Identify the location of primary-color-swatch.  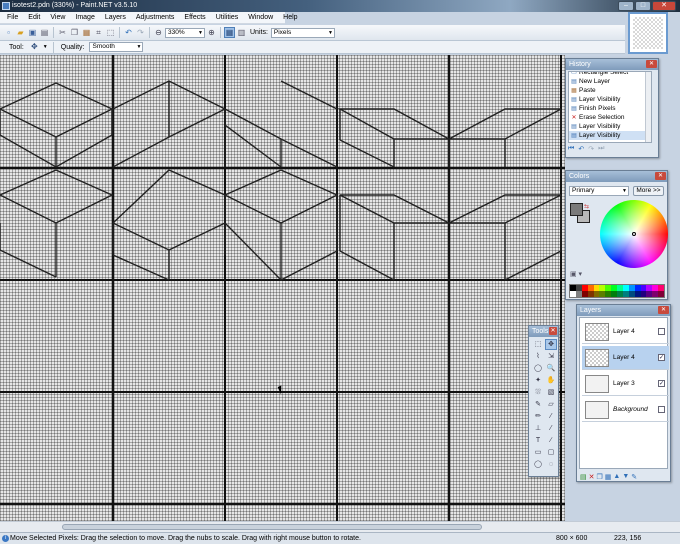
(576, 209).